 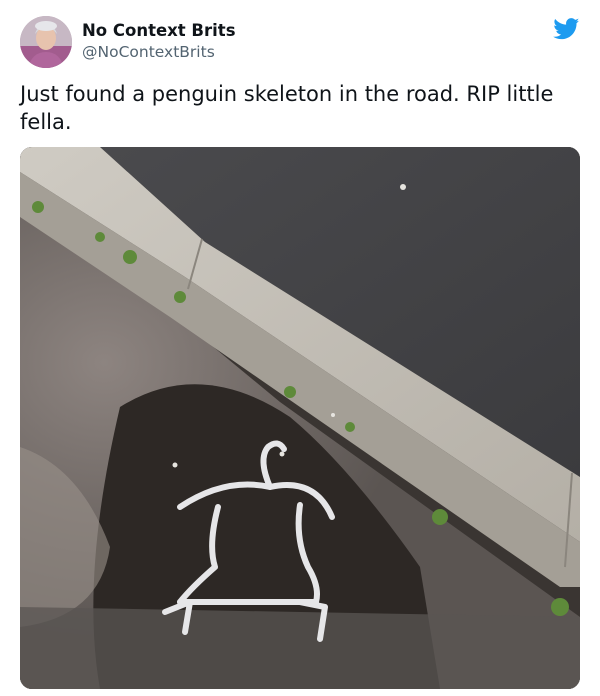 I want to click on author-display-name: No Context Brits, so click(x=159, y=31).